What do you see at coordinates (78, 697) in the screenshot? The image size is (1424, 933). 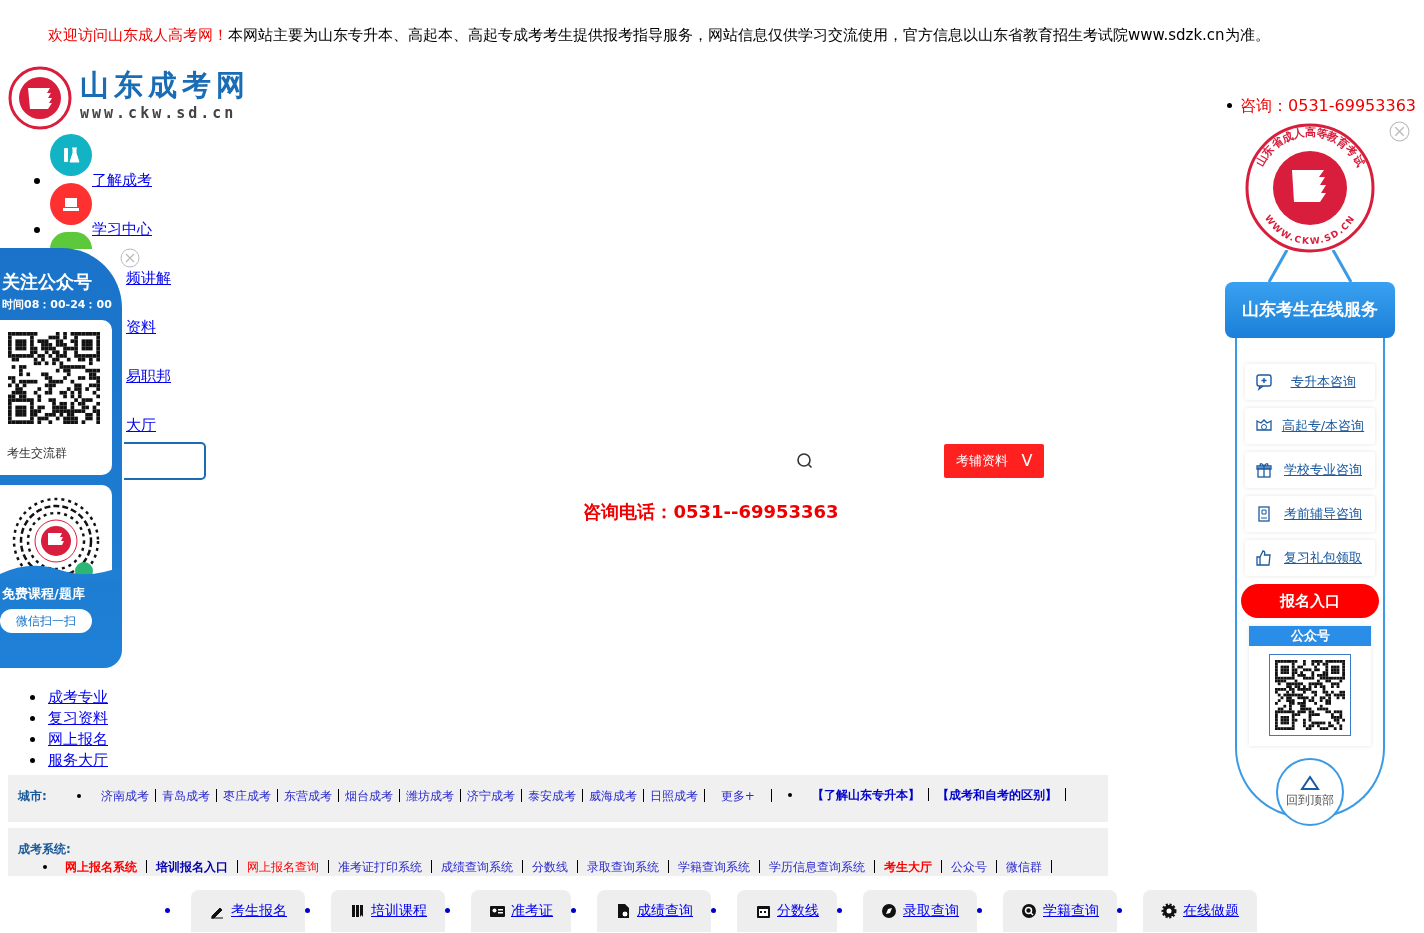 I see `link: 成考专业` at bounding box center [78, 697].